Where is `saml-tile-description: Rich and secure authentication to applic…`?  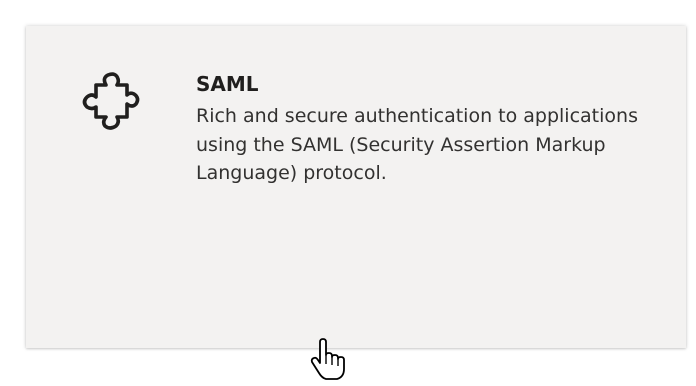 saml-tile-description: Rich and secure authentication to applic… is located at coordinates (417, 144).